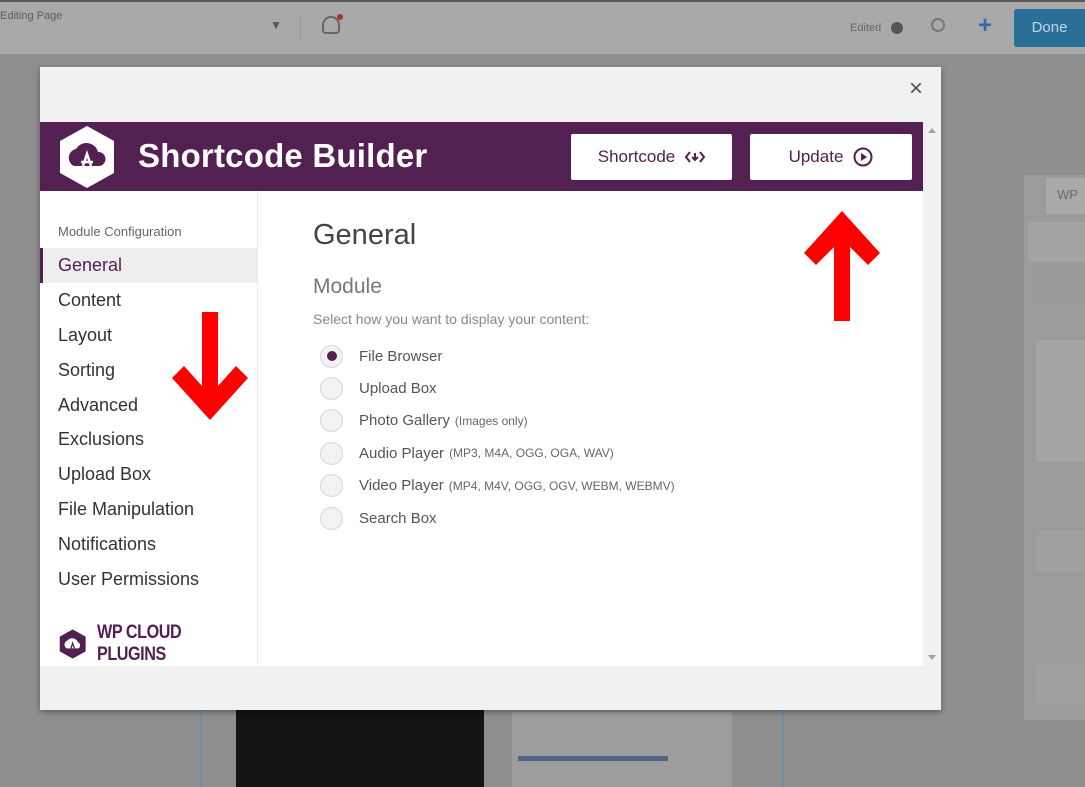 The height and width of the screenshot is (787, 1085). Describe the element at coordinates (842, 266) in the screenshot. I see `annotation-arrow-up-icon` at that location.